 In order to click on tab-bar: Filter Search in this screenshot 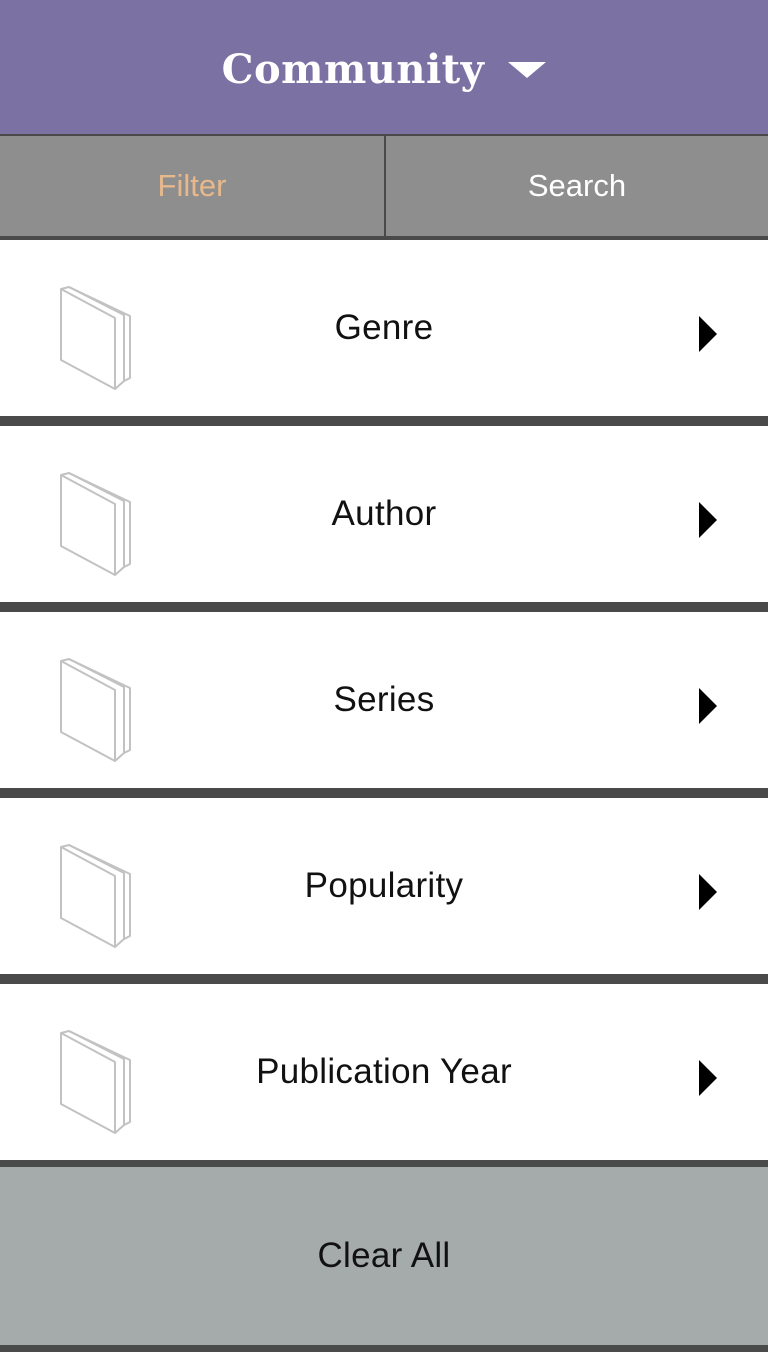, I will do `click(384, 185)`.